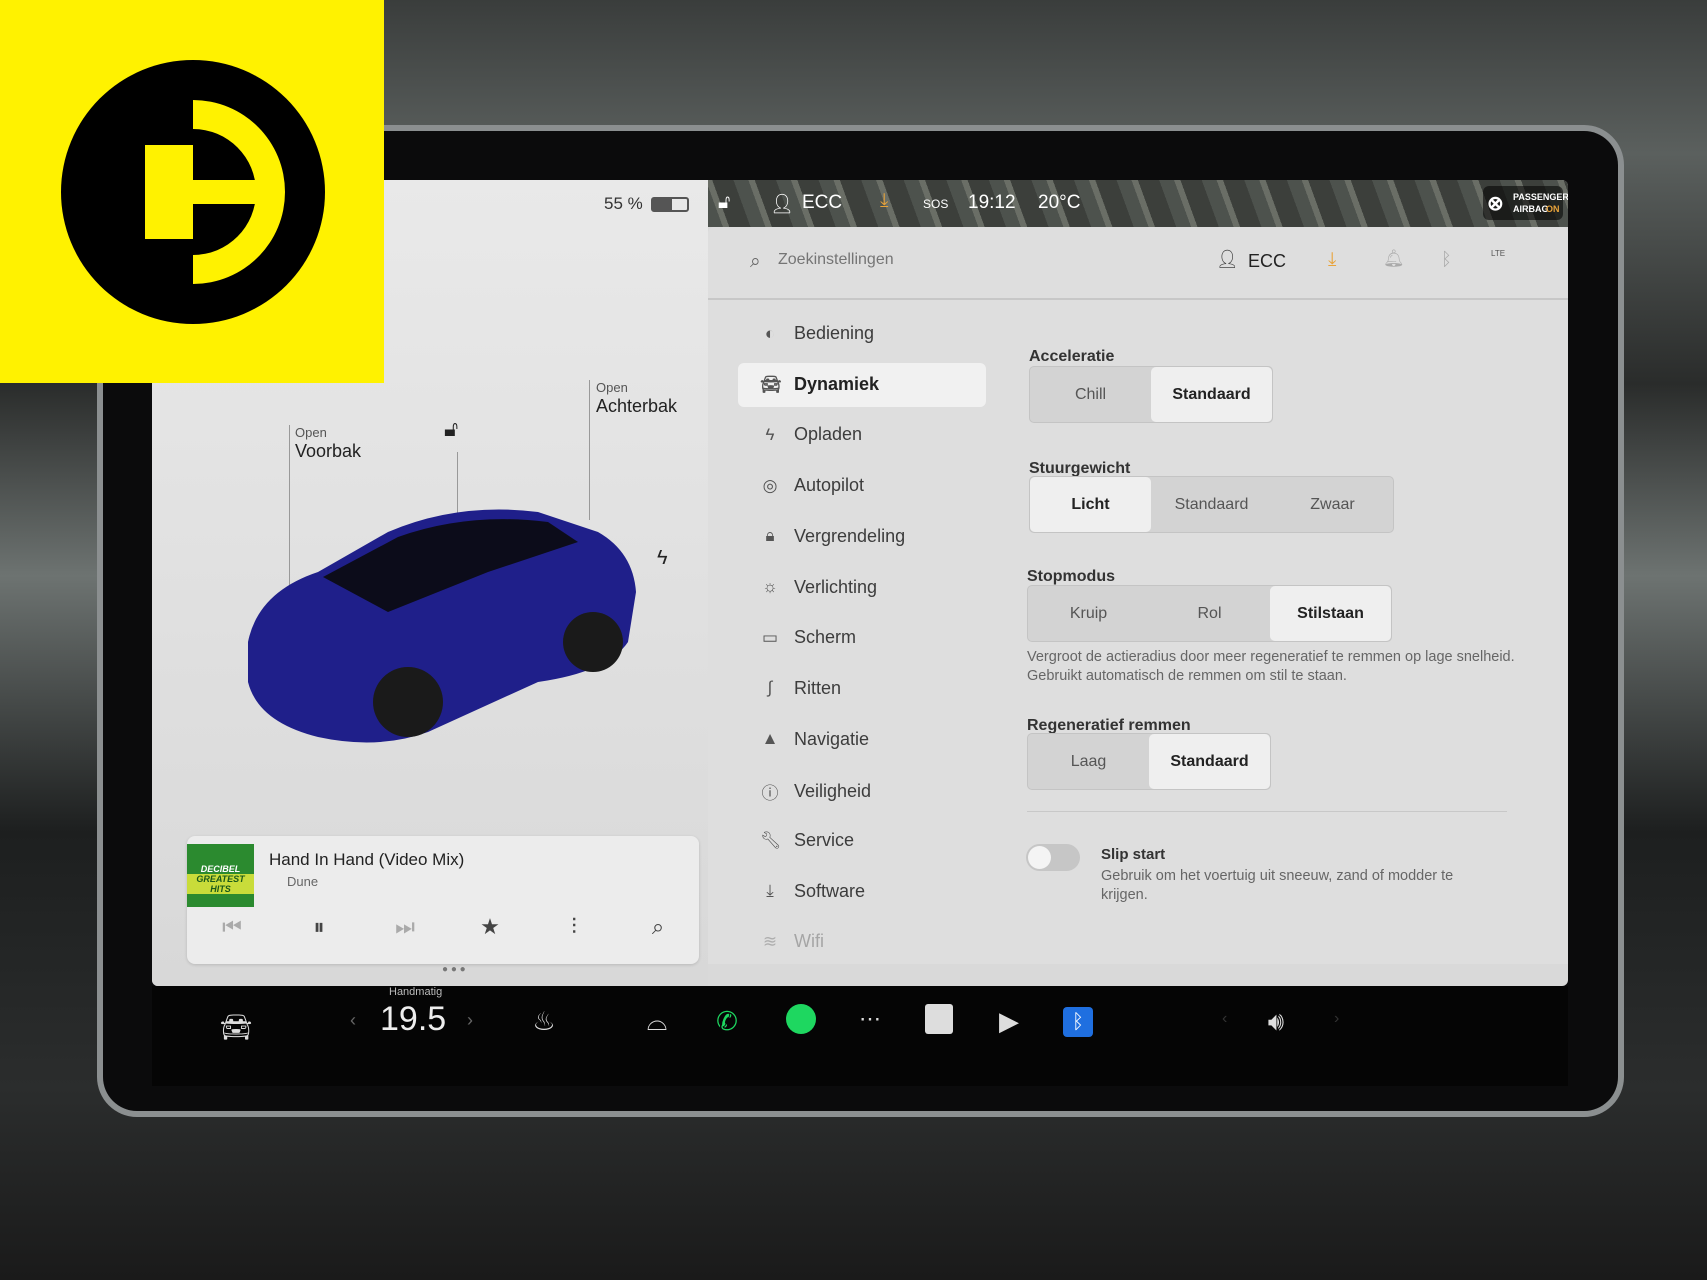  What do you see at coordinates (770, 637) in the screenshot?
I see `display-icon: ▭` at bounding box center [770, 637].